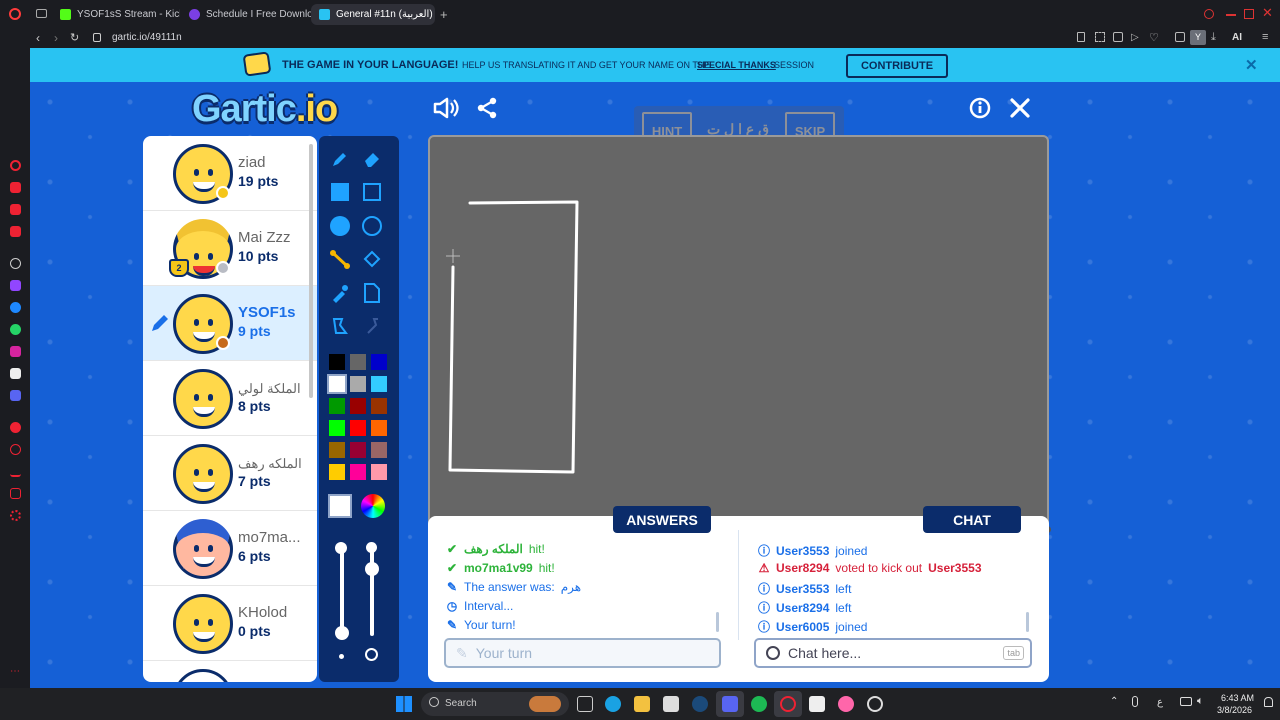 This screenshot has height=720, width=1280. I want to click on clock-date: 3/8/2026, so click(1234, 710).